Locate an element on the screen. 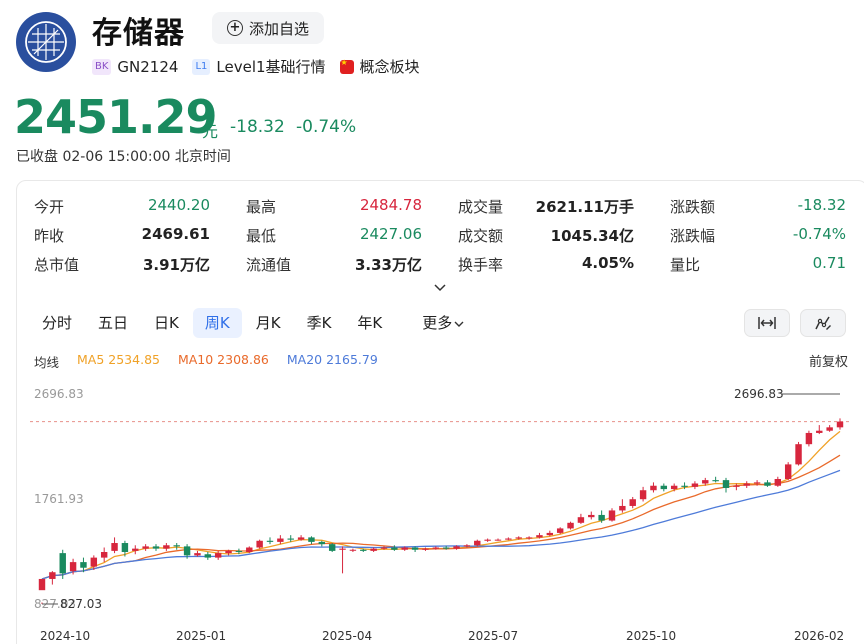  x-tick-label: 2025-07 is located at coordinates (493, 636).